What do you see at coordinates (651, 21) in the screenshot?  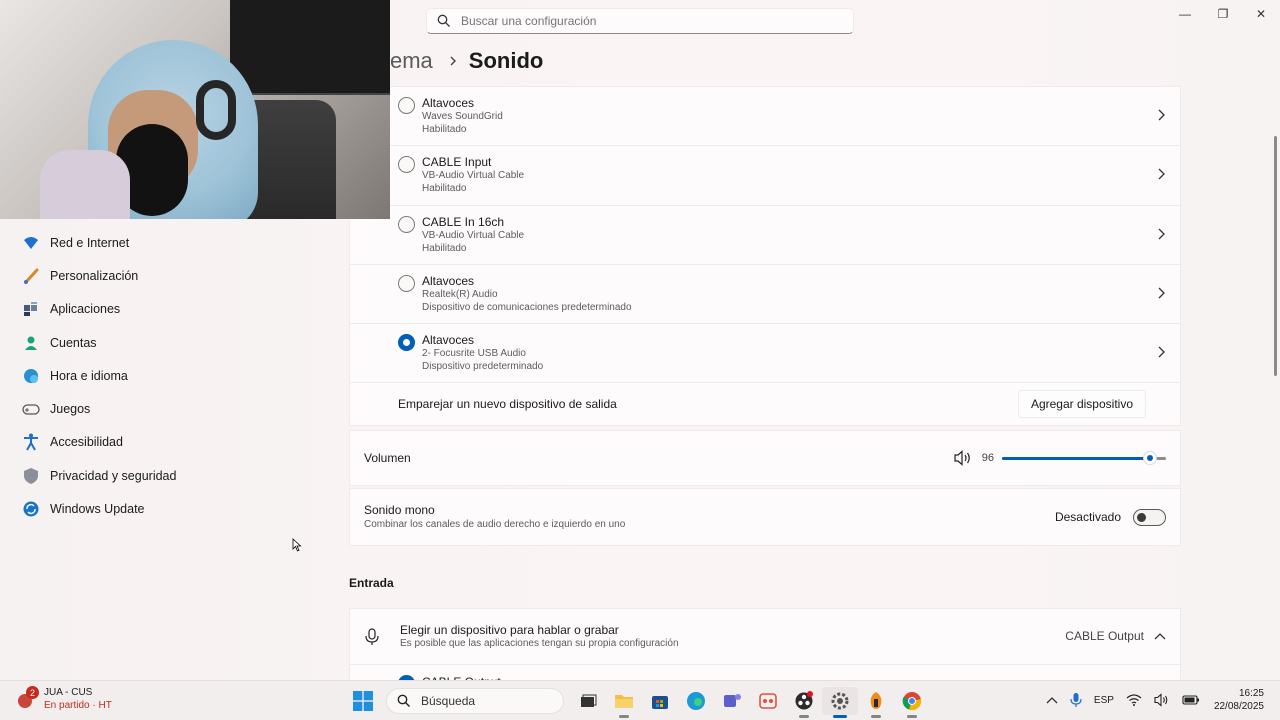 I see `settings-search-input` at bounding box center [651, 21].